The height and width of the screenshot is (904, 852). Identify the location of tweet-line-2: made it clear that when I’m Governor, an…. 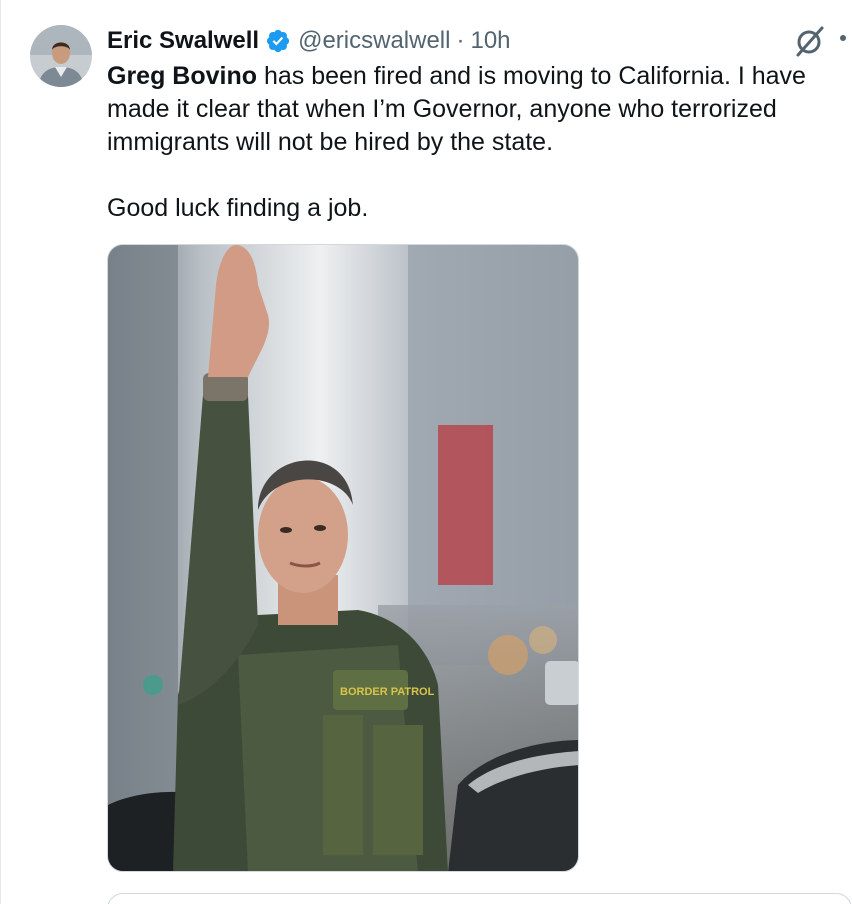
(442, 109).